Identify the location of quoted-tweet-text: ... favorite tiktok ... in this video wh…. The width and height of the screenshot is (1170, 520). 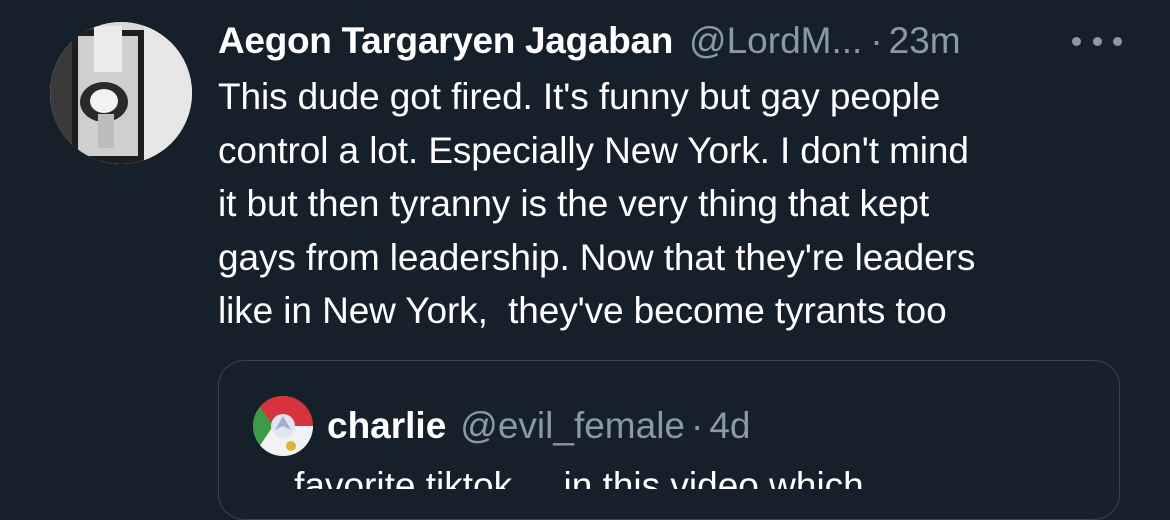
(673, 479).